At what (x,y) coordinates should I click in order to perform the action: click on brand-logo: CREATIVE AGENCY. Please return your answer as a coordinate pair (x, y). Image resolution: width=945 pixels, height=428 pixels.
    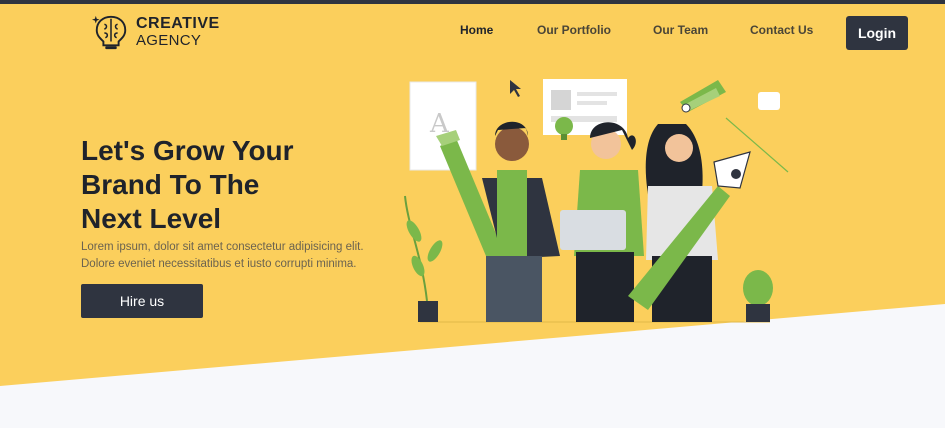
    Looking at the image, I should click on (156, 32).